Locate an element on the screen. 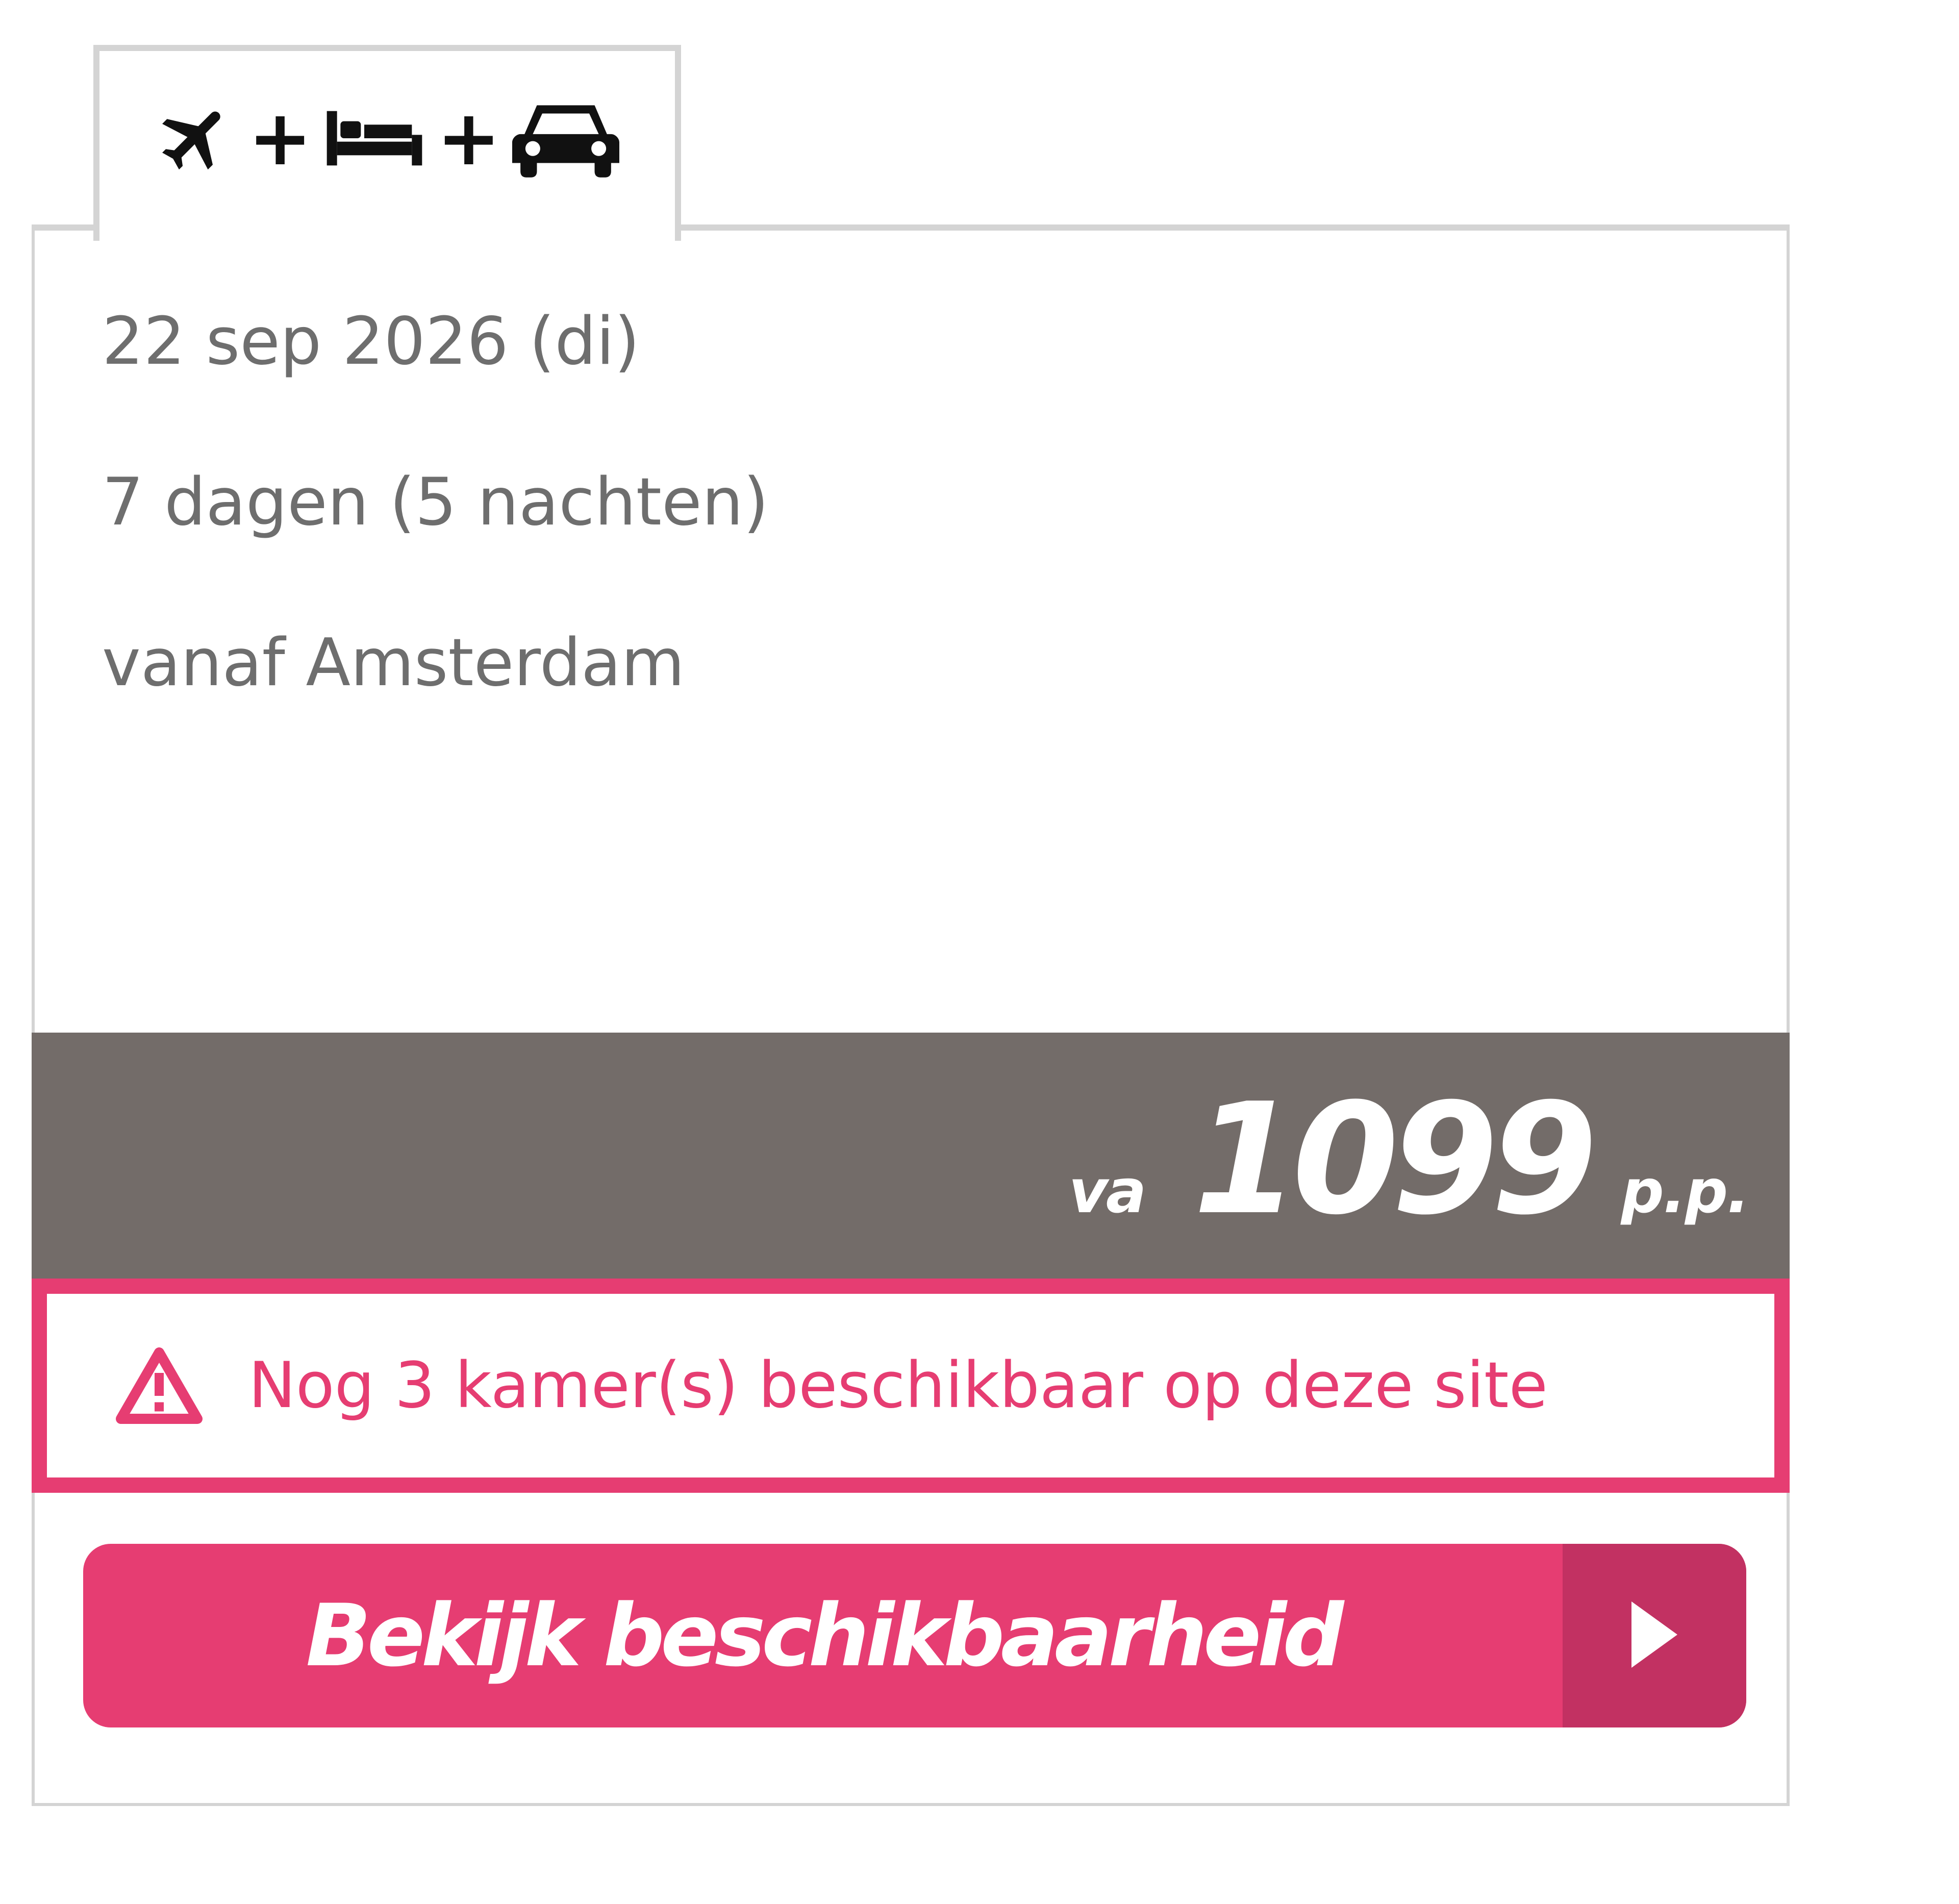 The height and width of the screenshot is (1904, 1959). availability-message: Nog 3 kamer(s) beschikbaar op deze site is located at coordinates (898, 1385).